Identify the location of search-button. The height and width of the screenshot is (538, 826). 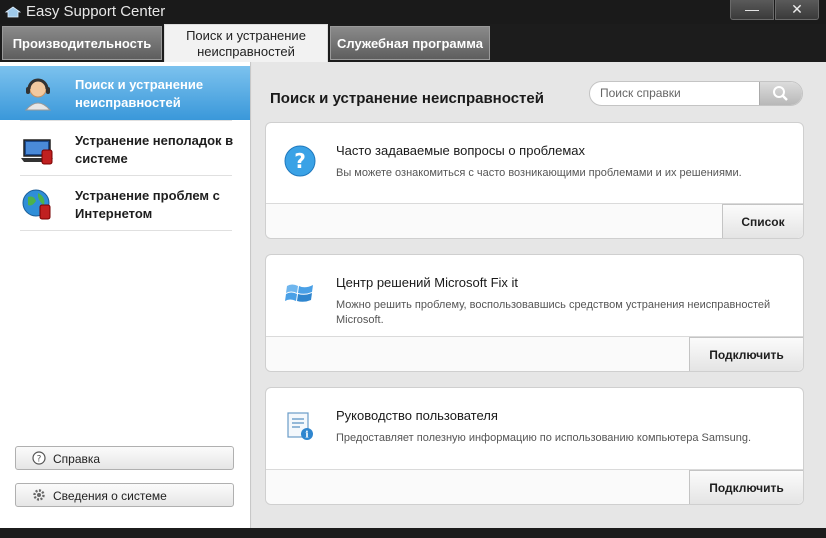
(780, 93).